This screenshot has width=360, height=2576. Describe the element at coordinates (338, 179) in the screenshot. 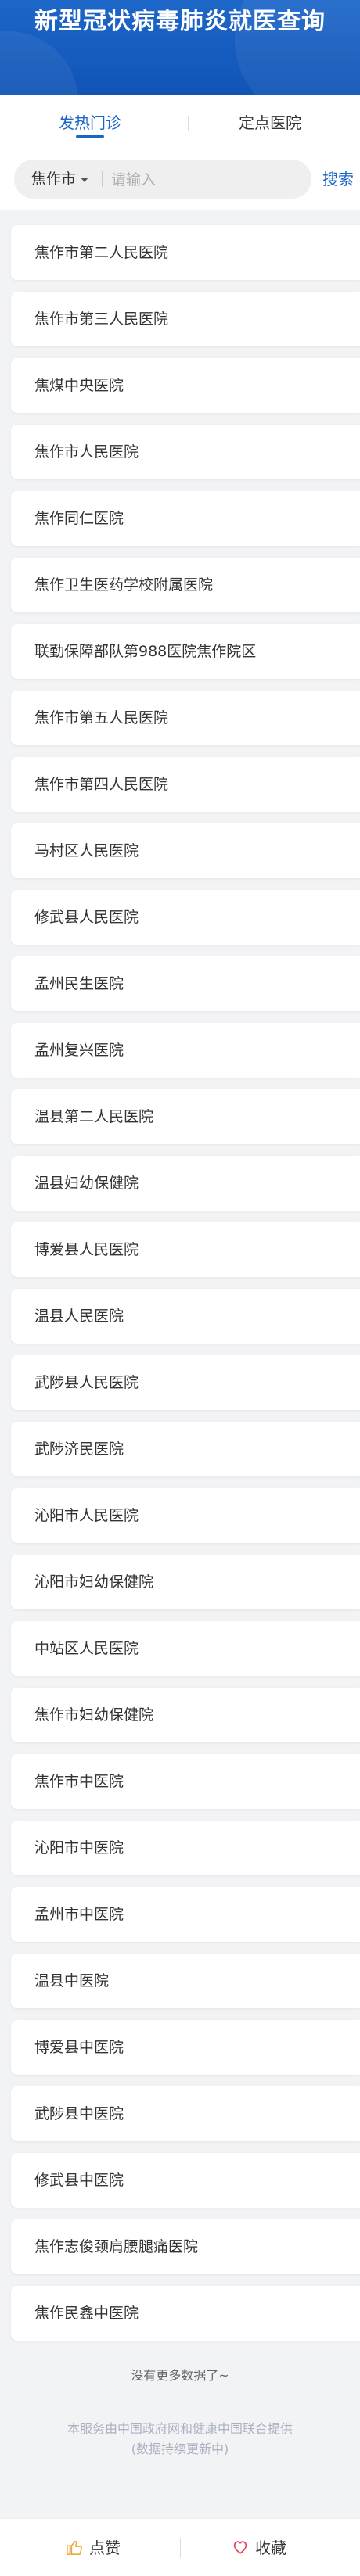

I see `search-button: 搜索` at that location.